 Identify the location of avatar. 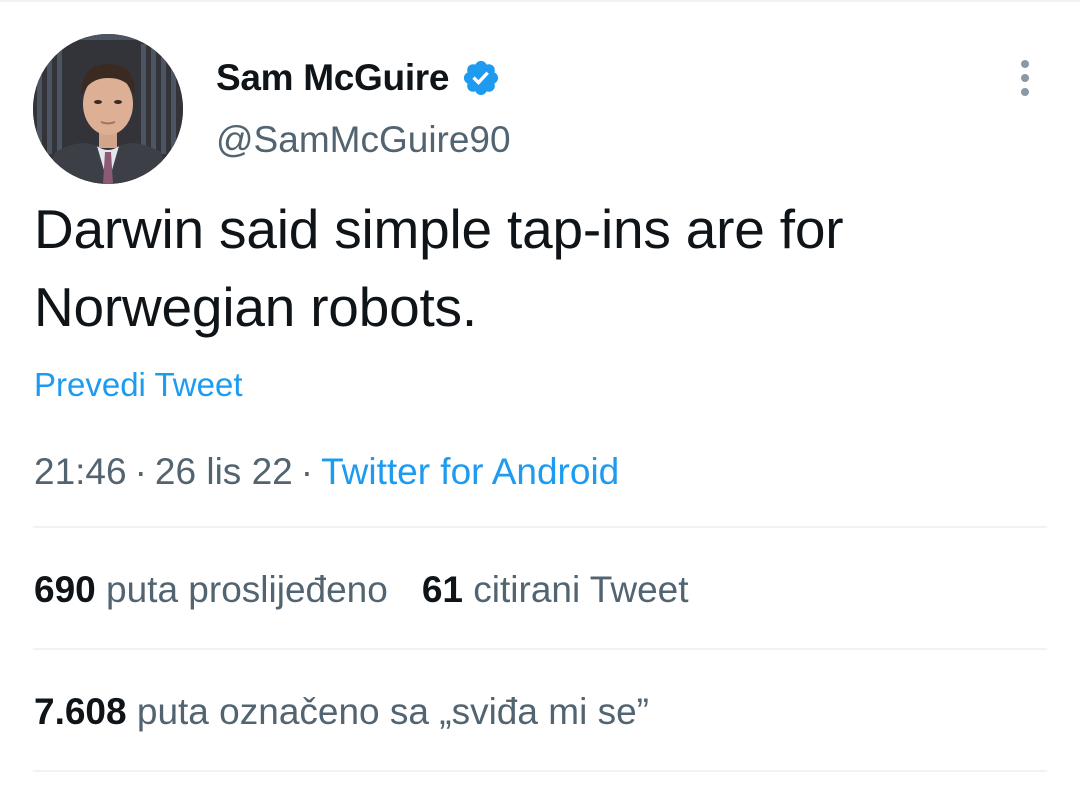
(108, 109).